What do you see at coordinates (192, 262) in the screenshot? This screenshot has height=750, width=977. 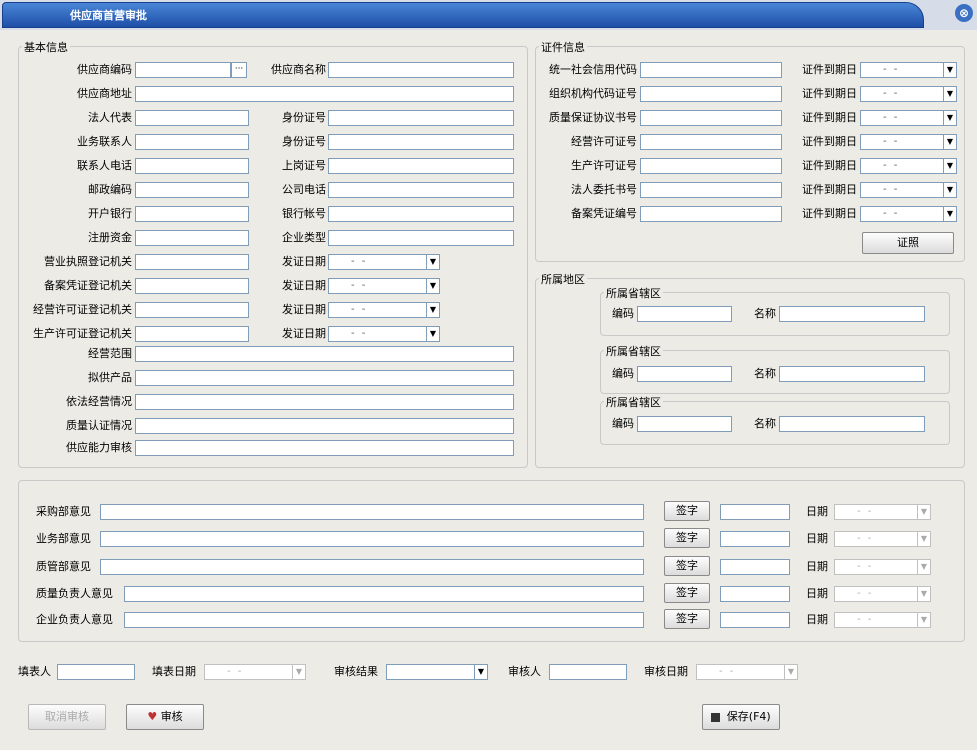 I see `biz-license-org-input` at bounding box center [192, 262].